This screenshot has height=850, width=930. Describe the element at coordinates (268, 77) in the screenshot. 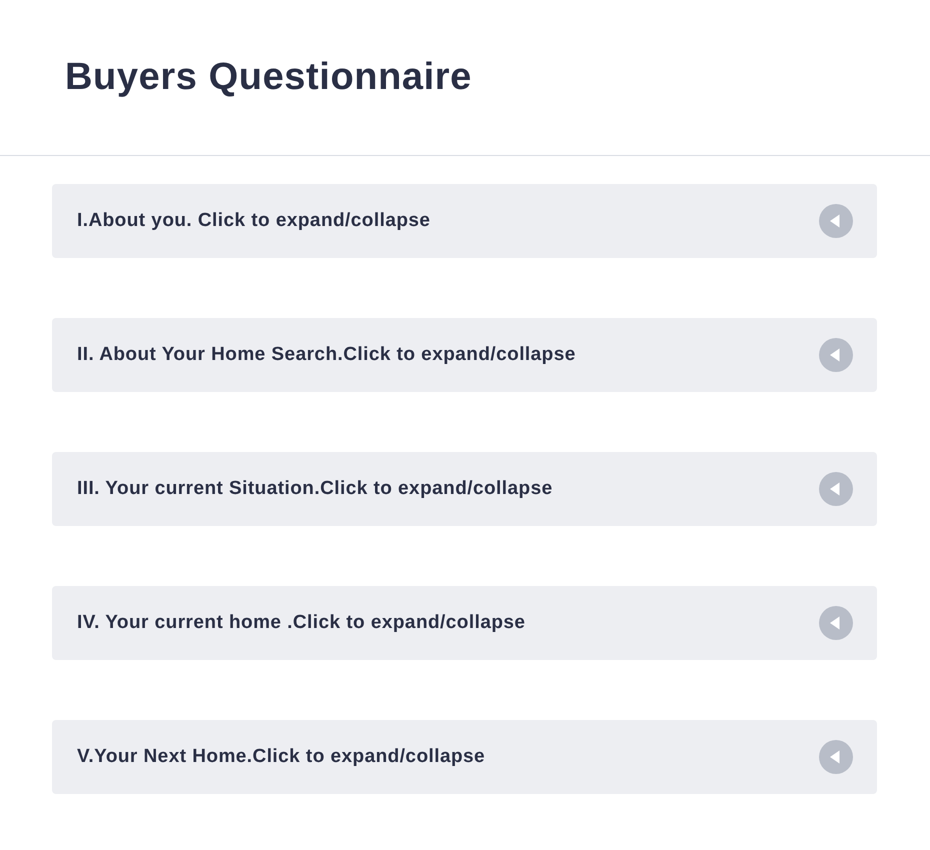

I see `page-title: Buyers Questionnaire` at that location.